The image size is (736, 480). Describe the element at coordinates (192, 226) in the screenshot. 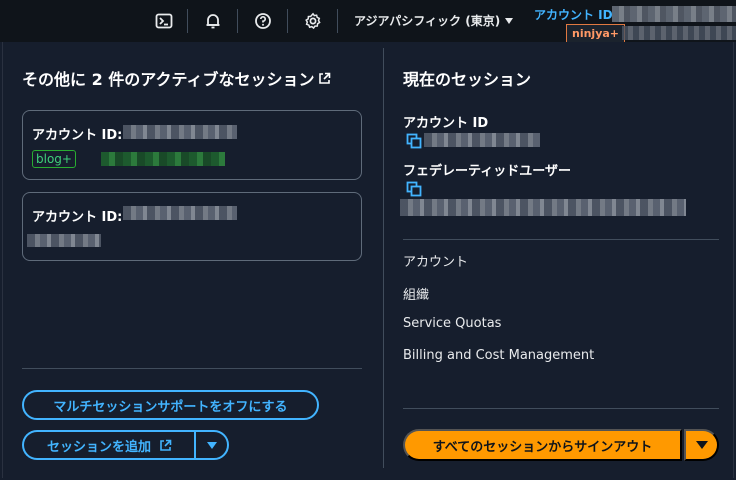

I see `session-card: アカウント ID:` at that location.